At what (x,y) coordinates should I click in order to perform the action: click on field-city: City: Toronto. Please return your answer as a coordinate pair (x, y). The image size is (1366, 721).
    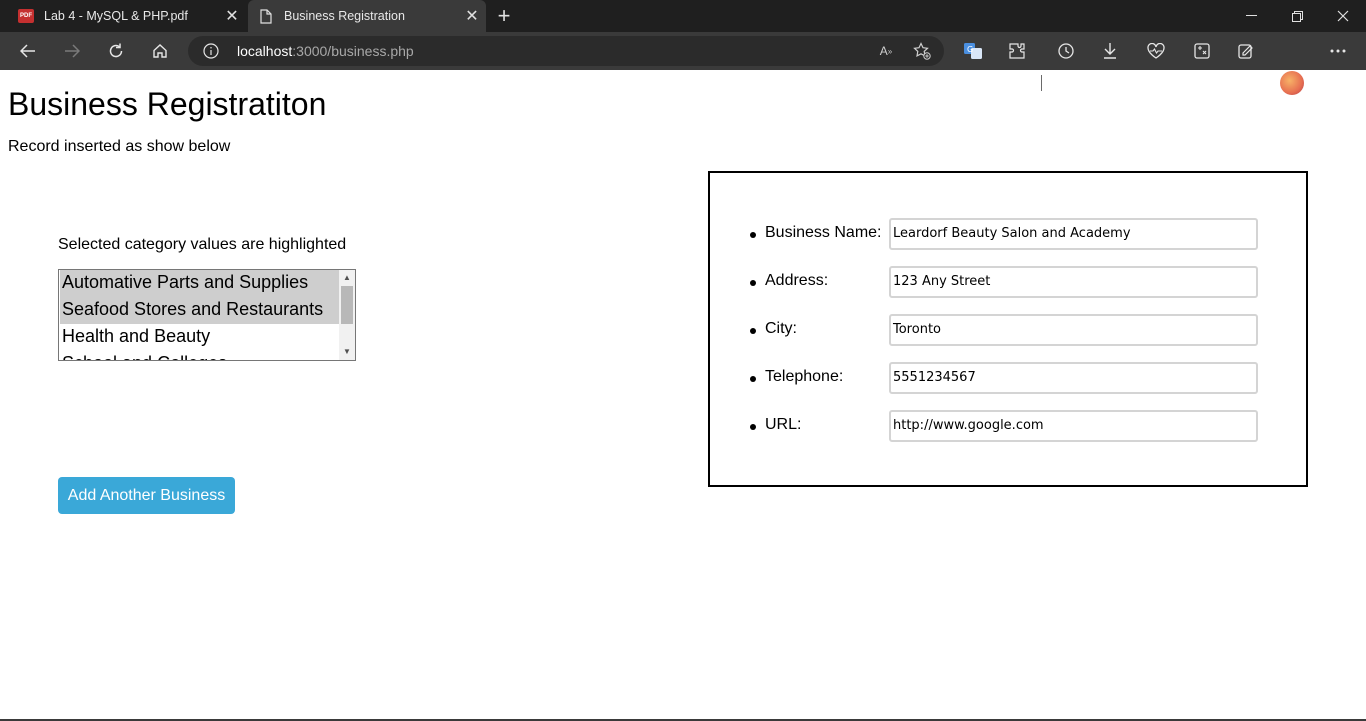
    Looking at the image, I should click on (1008, 331).